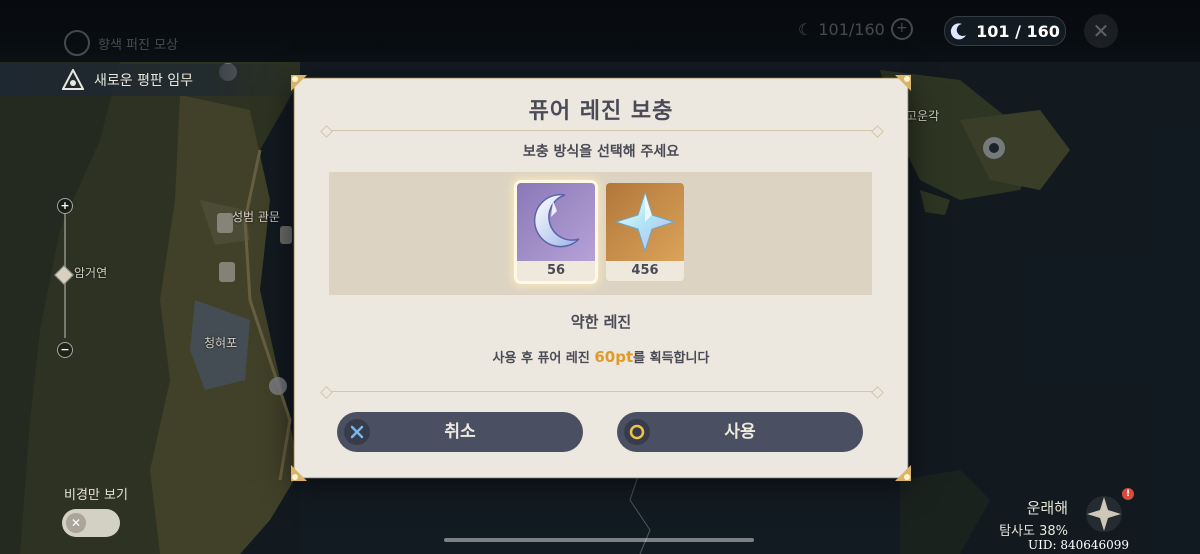 Image resolution: width=1200 pixels, height=554 pixels. Describe the element at coordinates (91, 523) in the screenshot. I see `scenery-only-toggle: ✕` at that location.